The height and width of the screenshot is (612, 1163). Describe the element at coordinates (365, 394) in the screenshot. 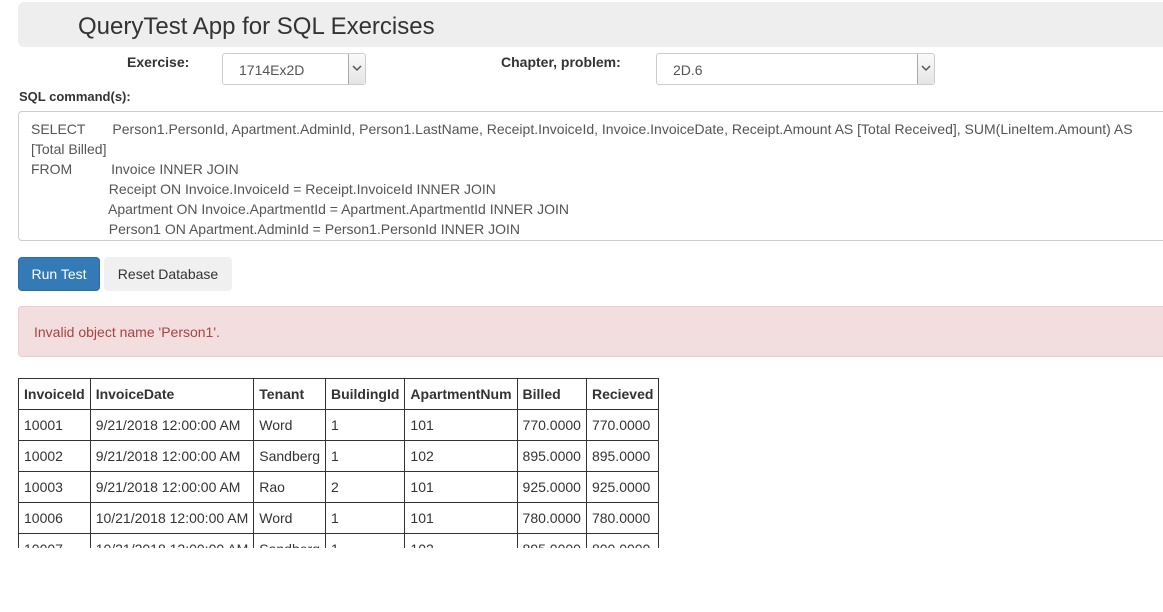

I see `column-header: BuildingId` at that location.